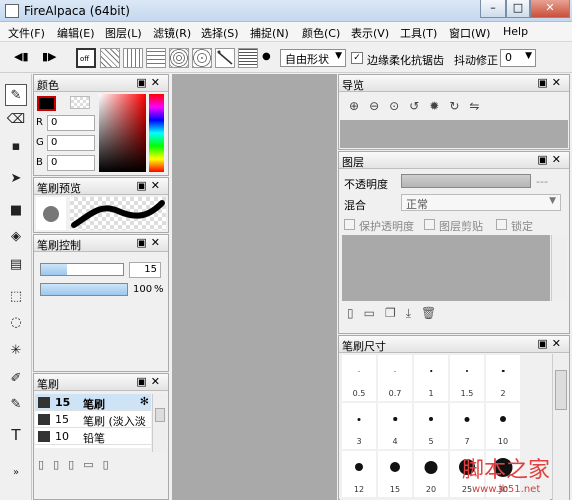  What do you see at coordinates (144, 401) in the screenshot?
I see `gear-icon: ✻` at bounding box center [144, 401].